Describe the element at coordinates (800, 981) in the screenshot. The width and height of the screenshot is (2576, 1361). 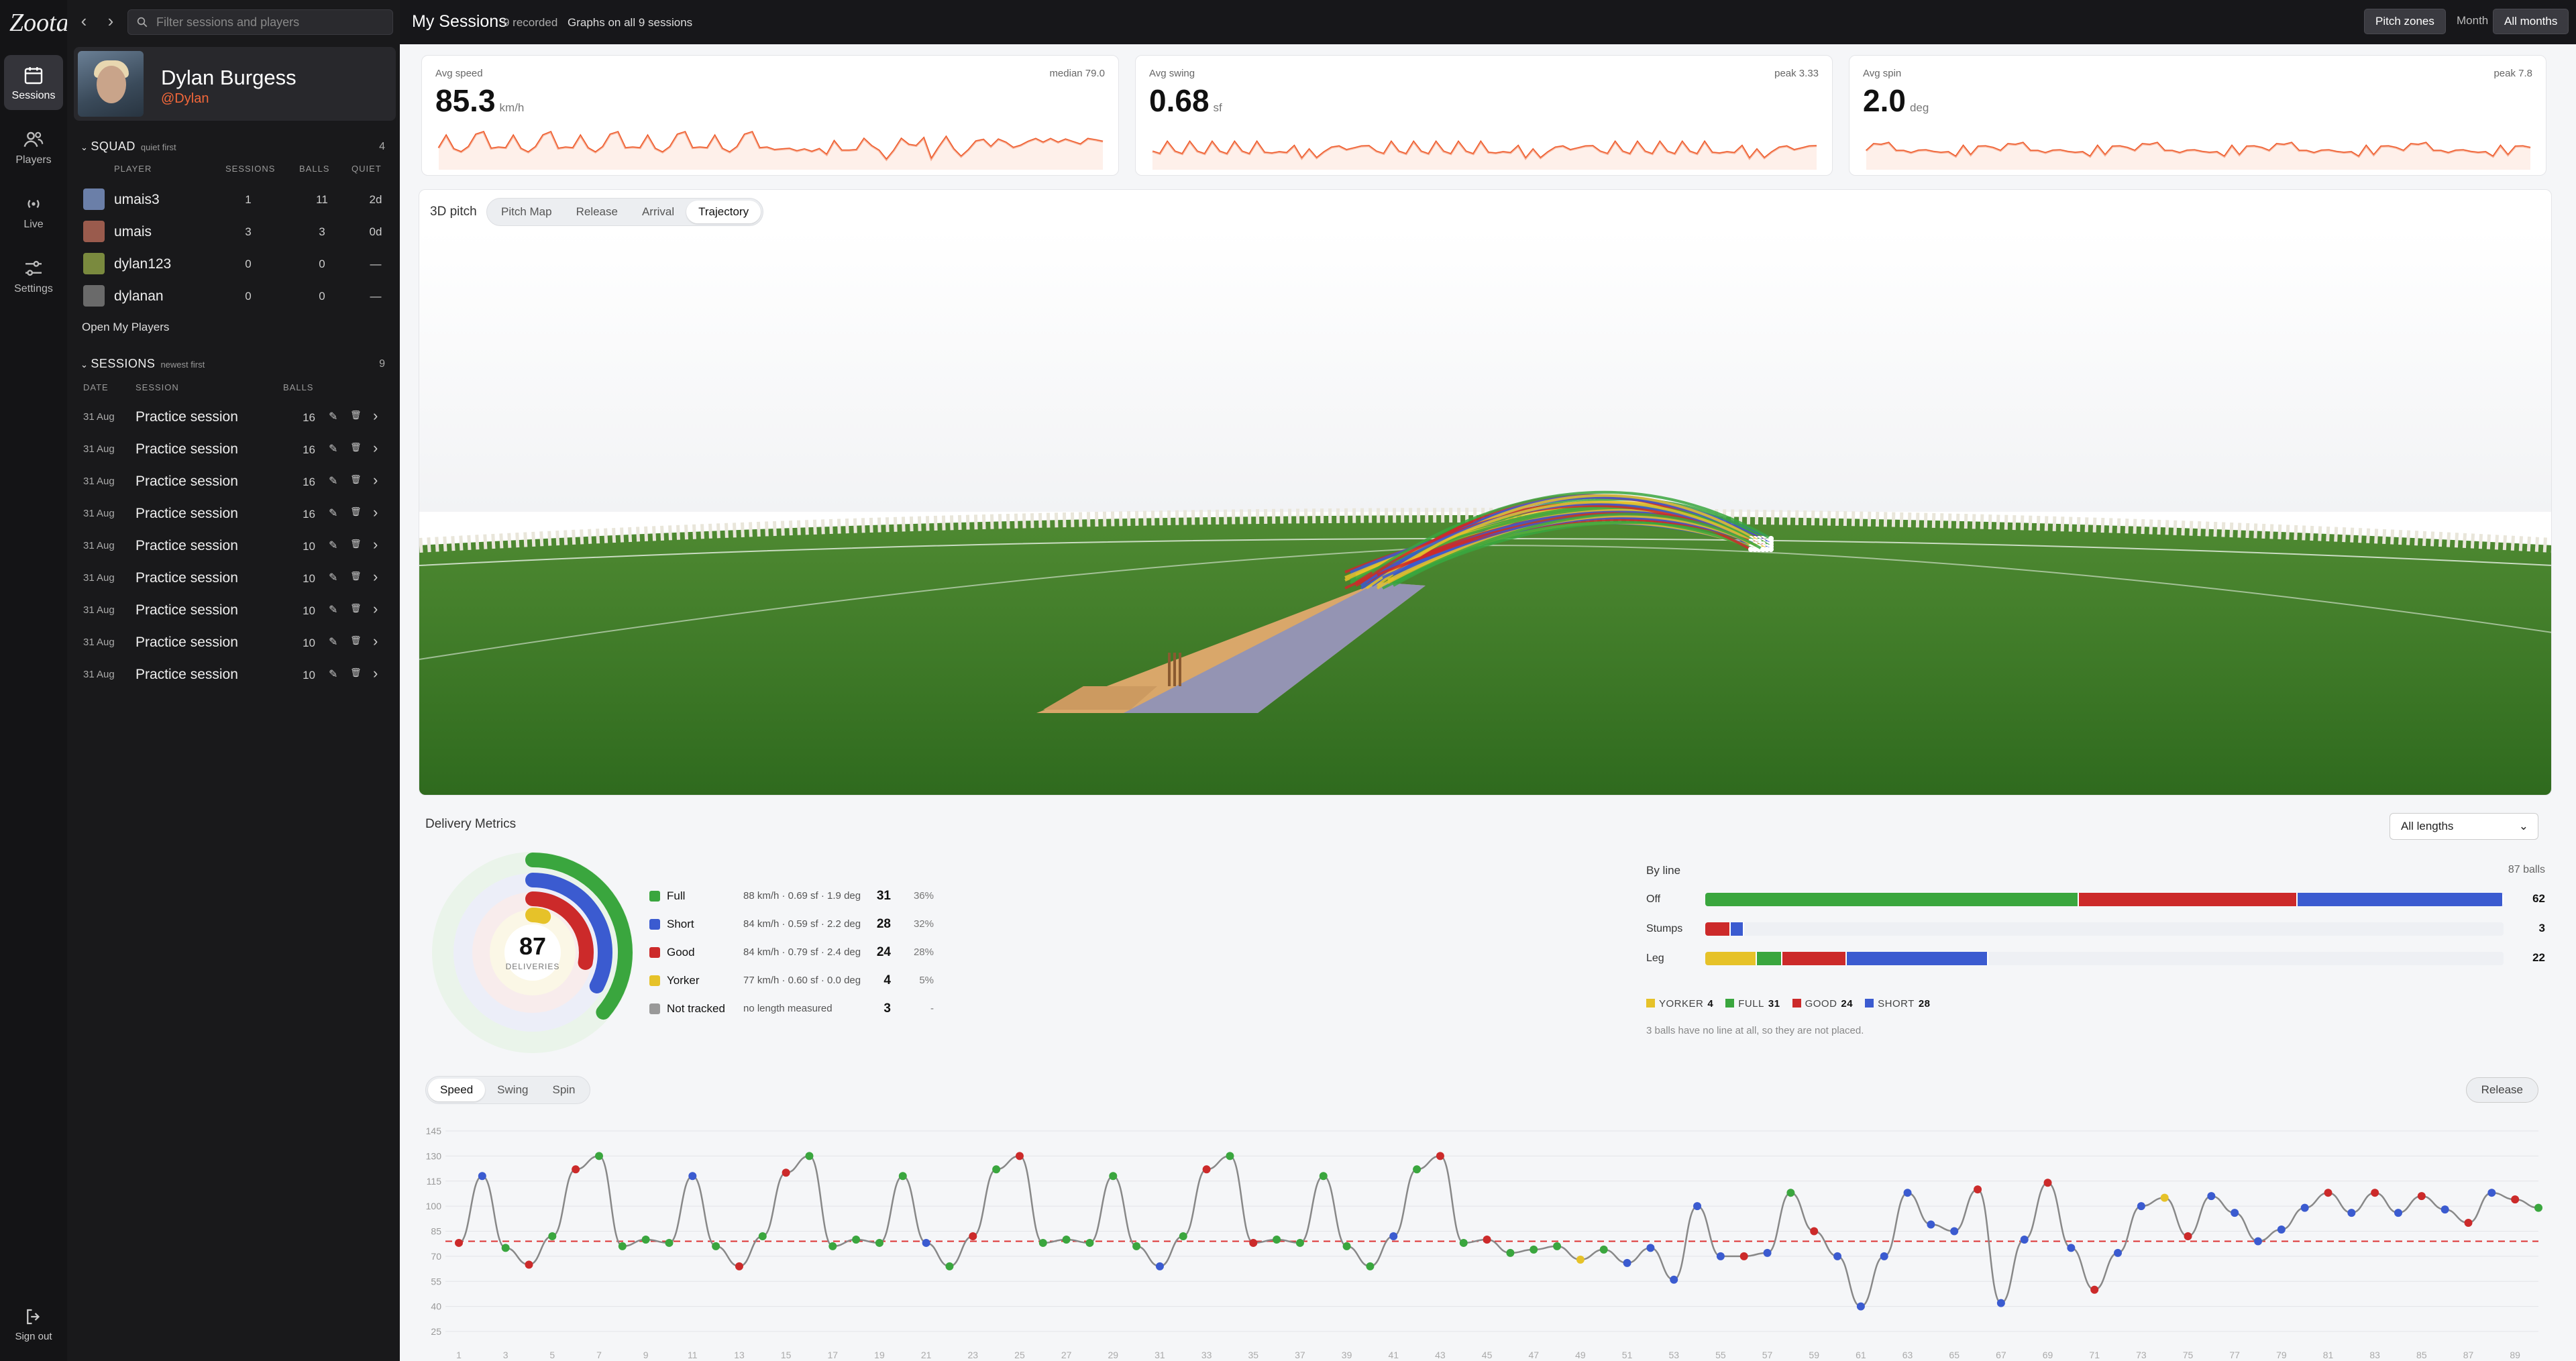
I see `length-row: Yorker 77 km/h · 0.60 sf · 0.0 deg 4 5%` at that location.